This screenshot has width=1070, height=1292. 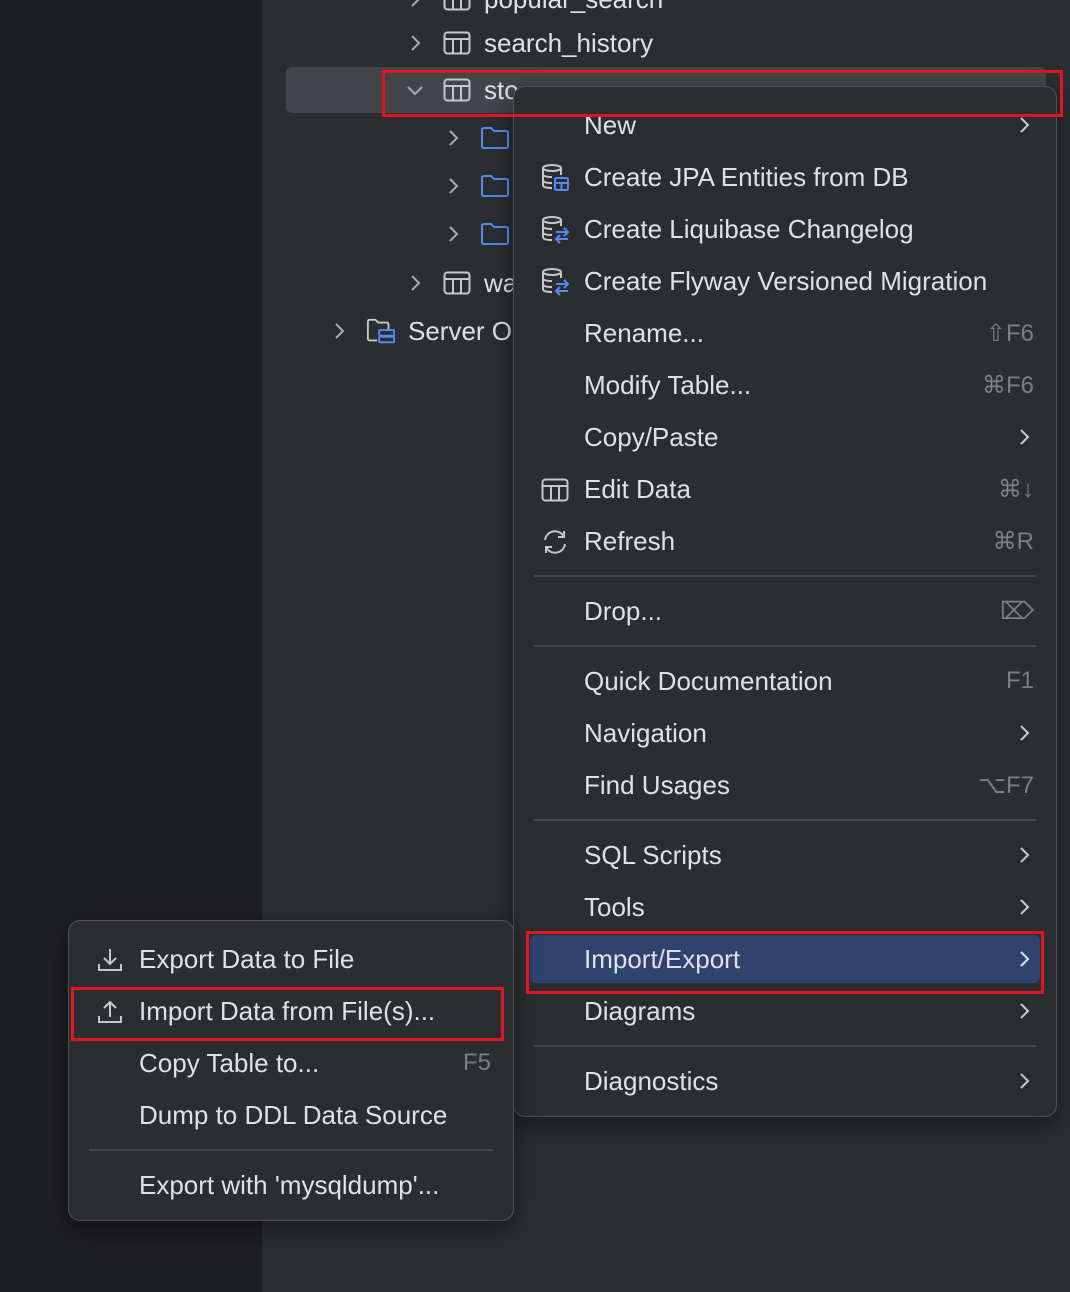 I want to click on menu-item-import-export: Import/Export, so click(x=785, y=959).